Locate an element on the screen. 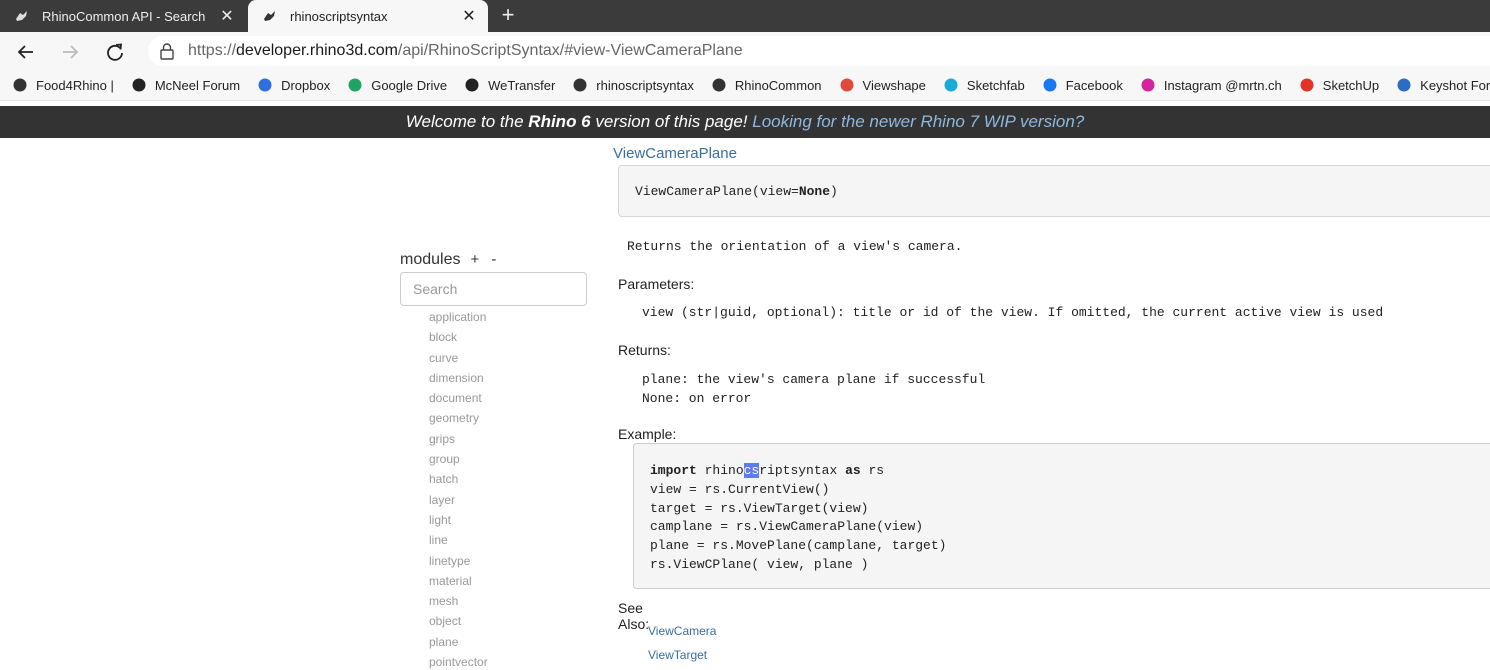 This screenshot has width=1490, height=670. bookmark-item: SketchUp is located at coordinates (1339, 85).